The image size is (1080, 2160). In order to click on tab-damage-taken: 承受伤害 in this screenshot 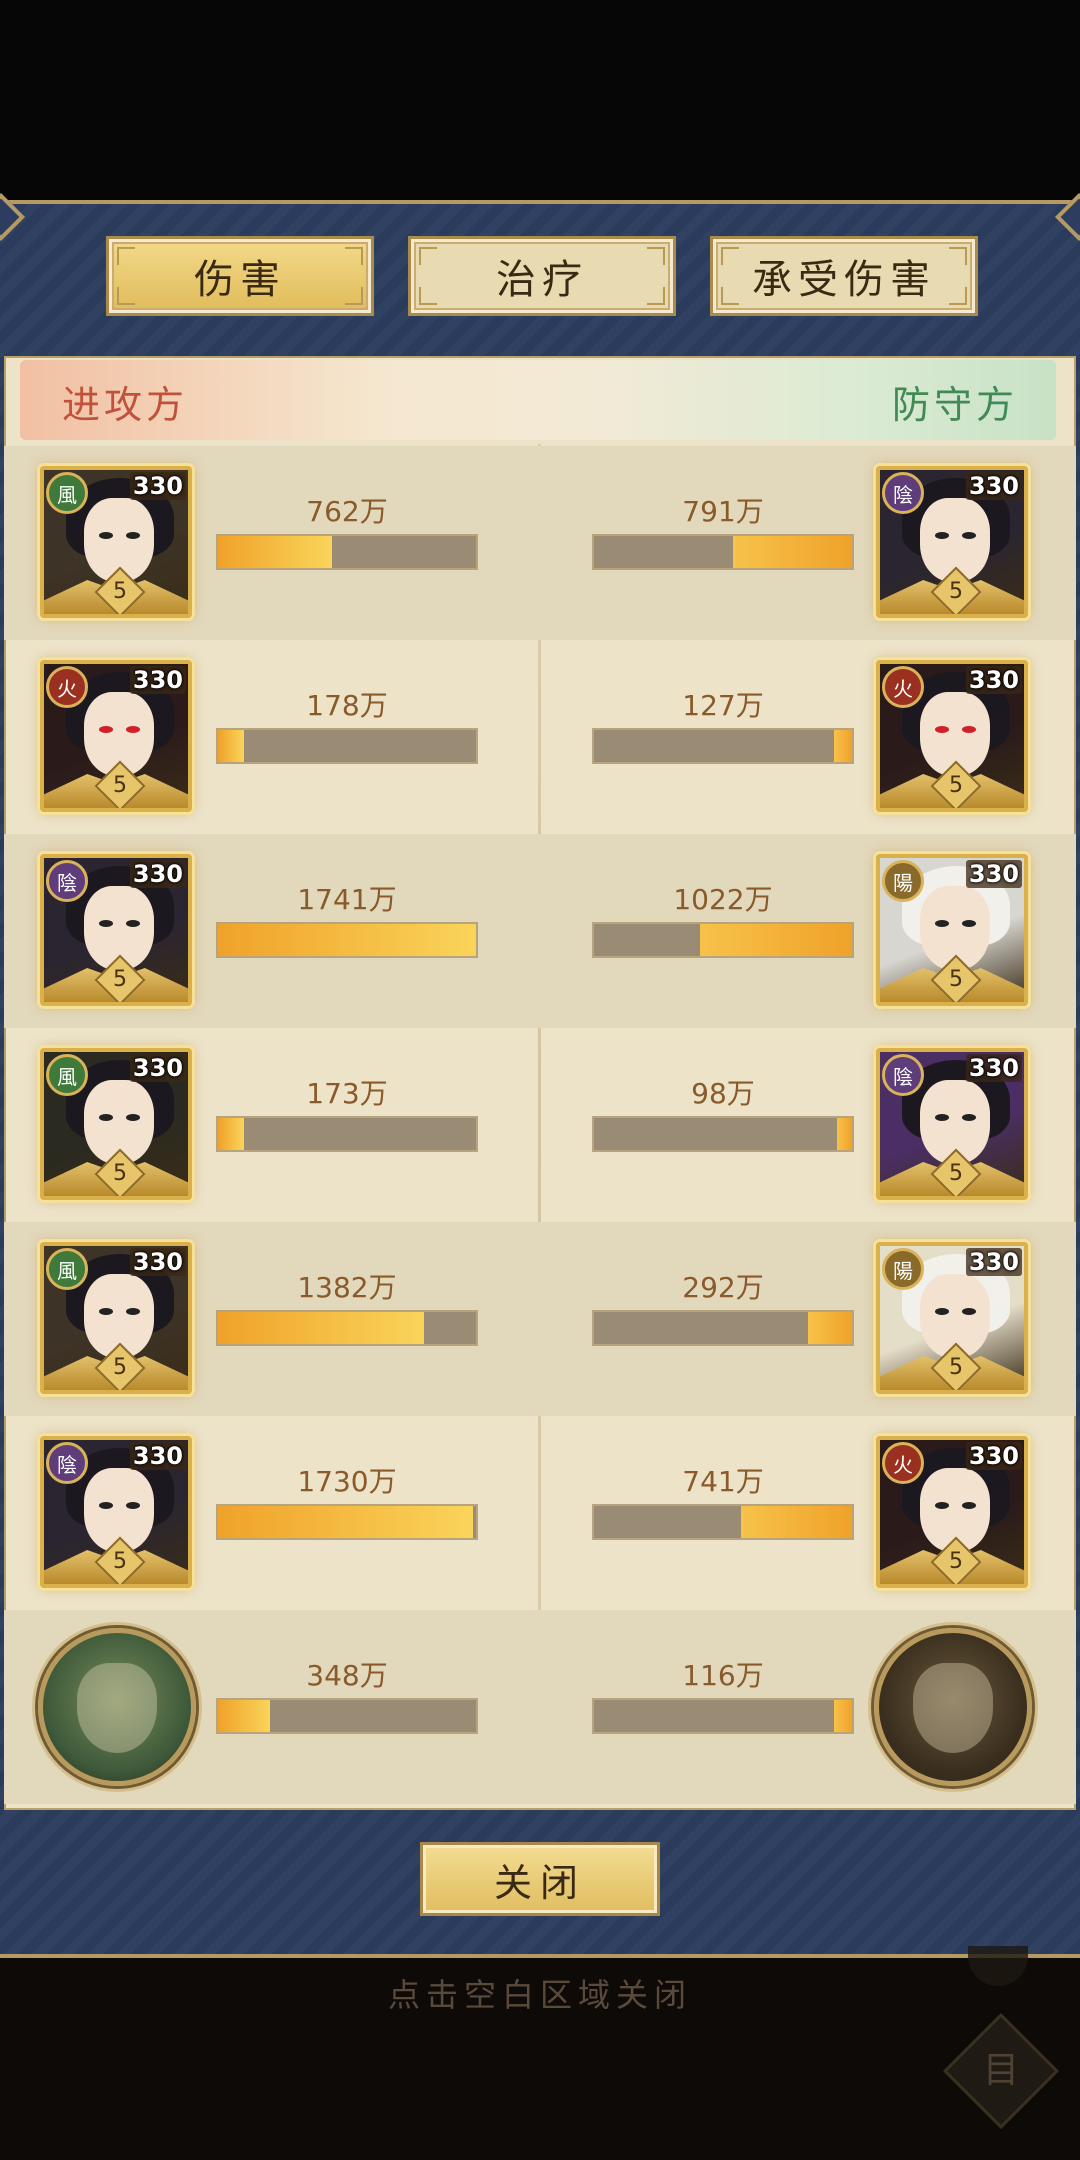, I will do `click(844, 276)`.